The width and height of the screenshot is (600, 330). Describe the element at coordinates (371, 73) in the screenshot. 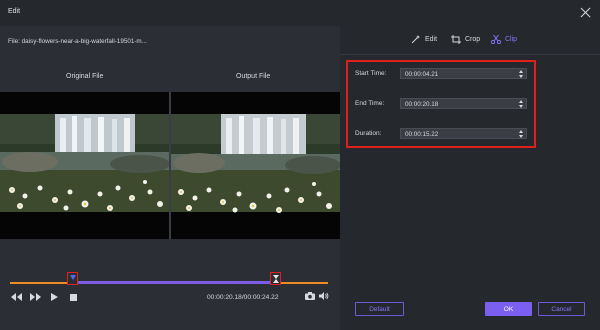

I see `start-time-label: Start Time:` at that location.